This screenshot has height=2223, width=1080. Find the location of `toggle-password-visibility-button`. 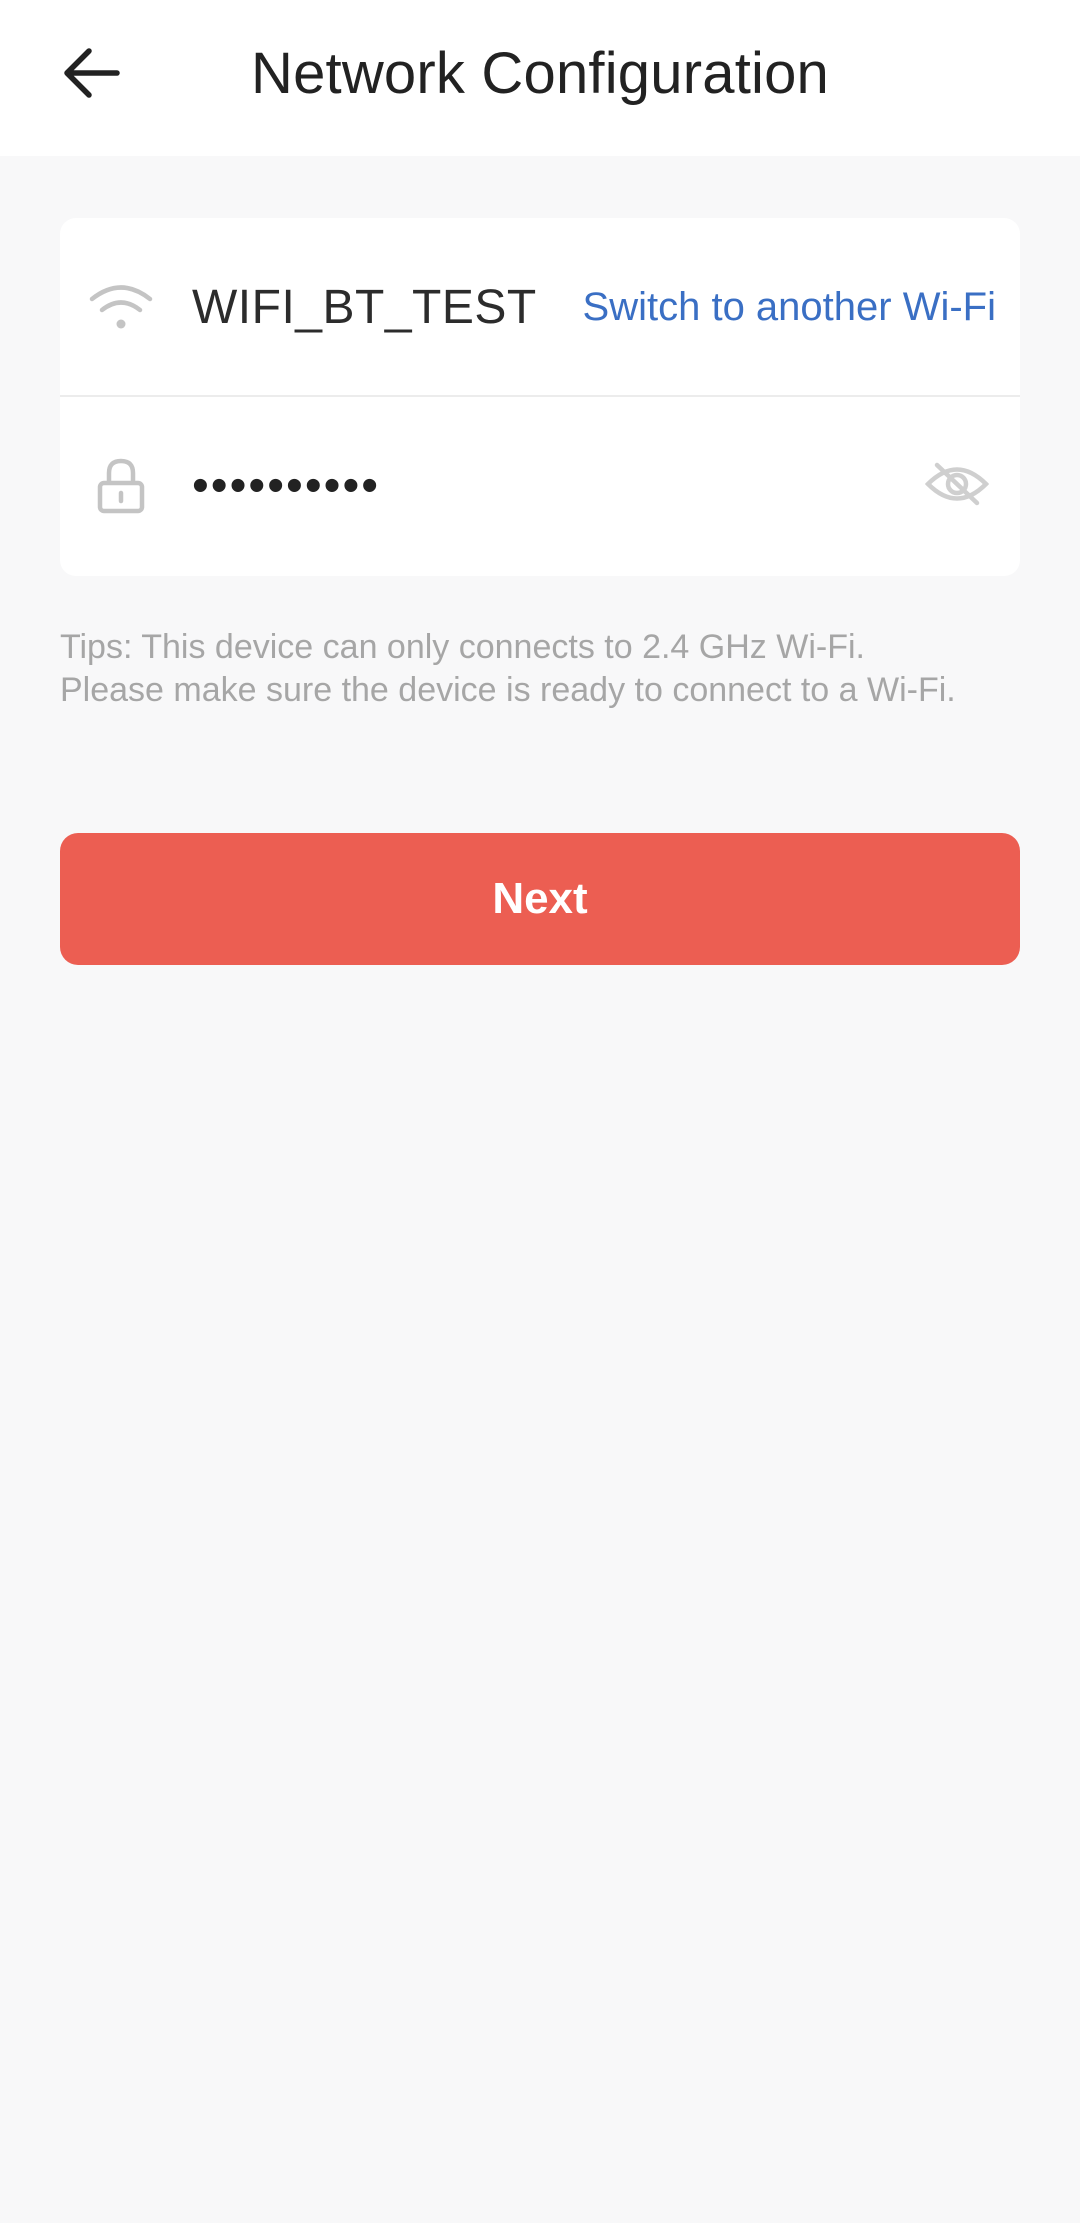

toggle-password-visibility-button is located at coordinates (957, 486).